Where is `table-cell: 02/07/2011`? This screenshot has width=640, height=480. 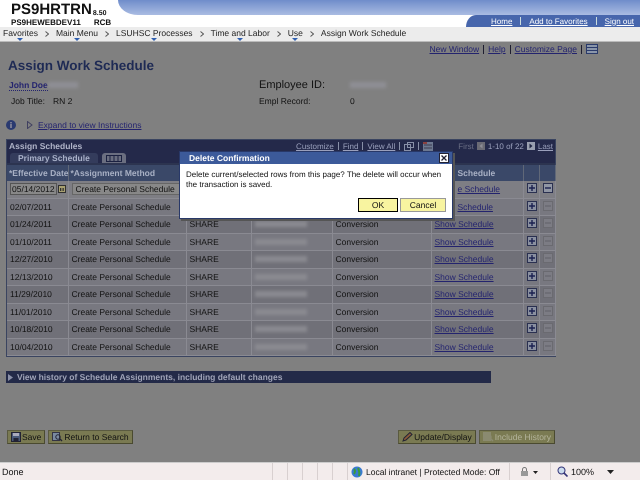 table-cell: 02/07/2011 is located at coordinates (31, 207).